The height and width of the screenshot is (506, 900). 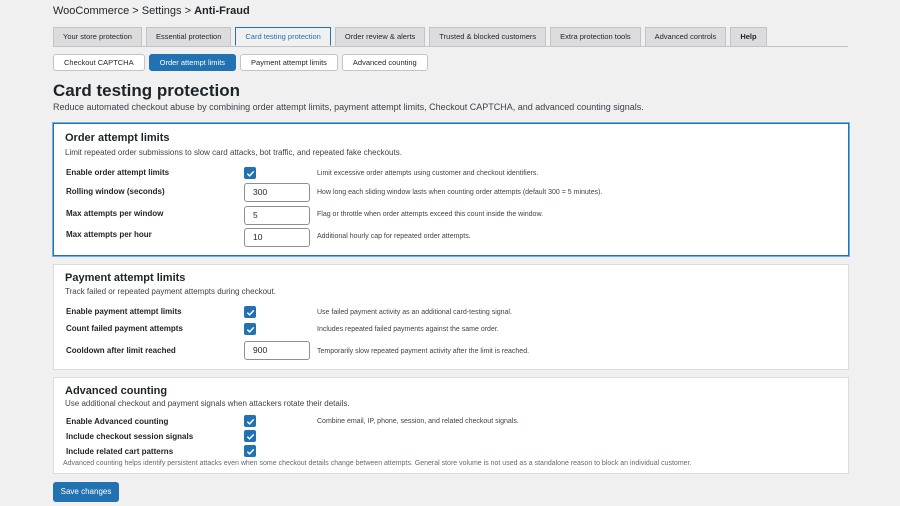 I want to click on include-cart-patterns-label: Include related cart patterns, so click(x=120, y=451).